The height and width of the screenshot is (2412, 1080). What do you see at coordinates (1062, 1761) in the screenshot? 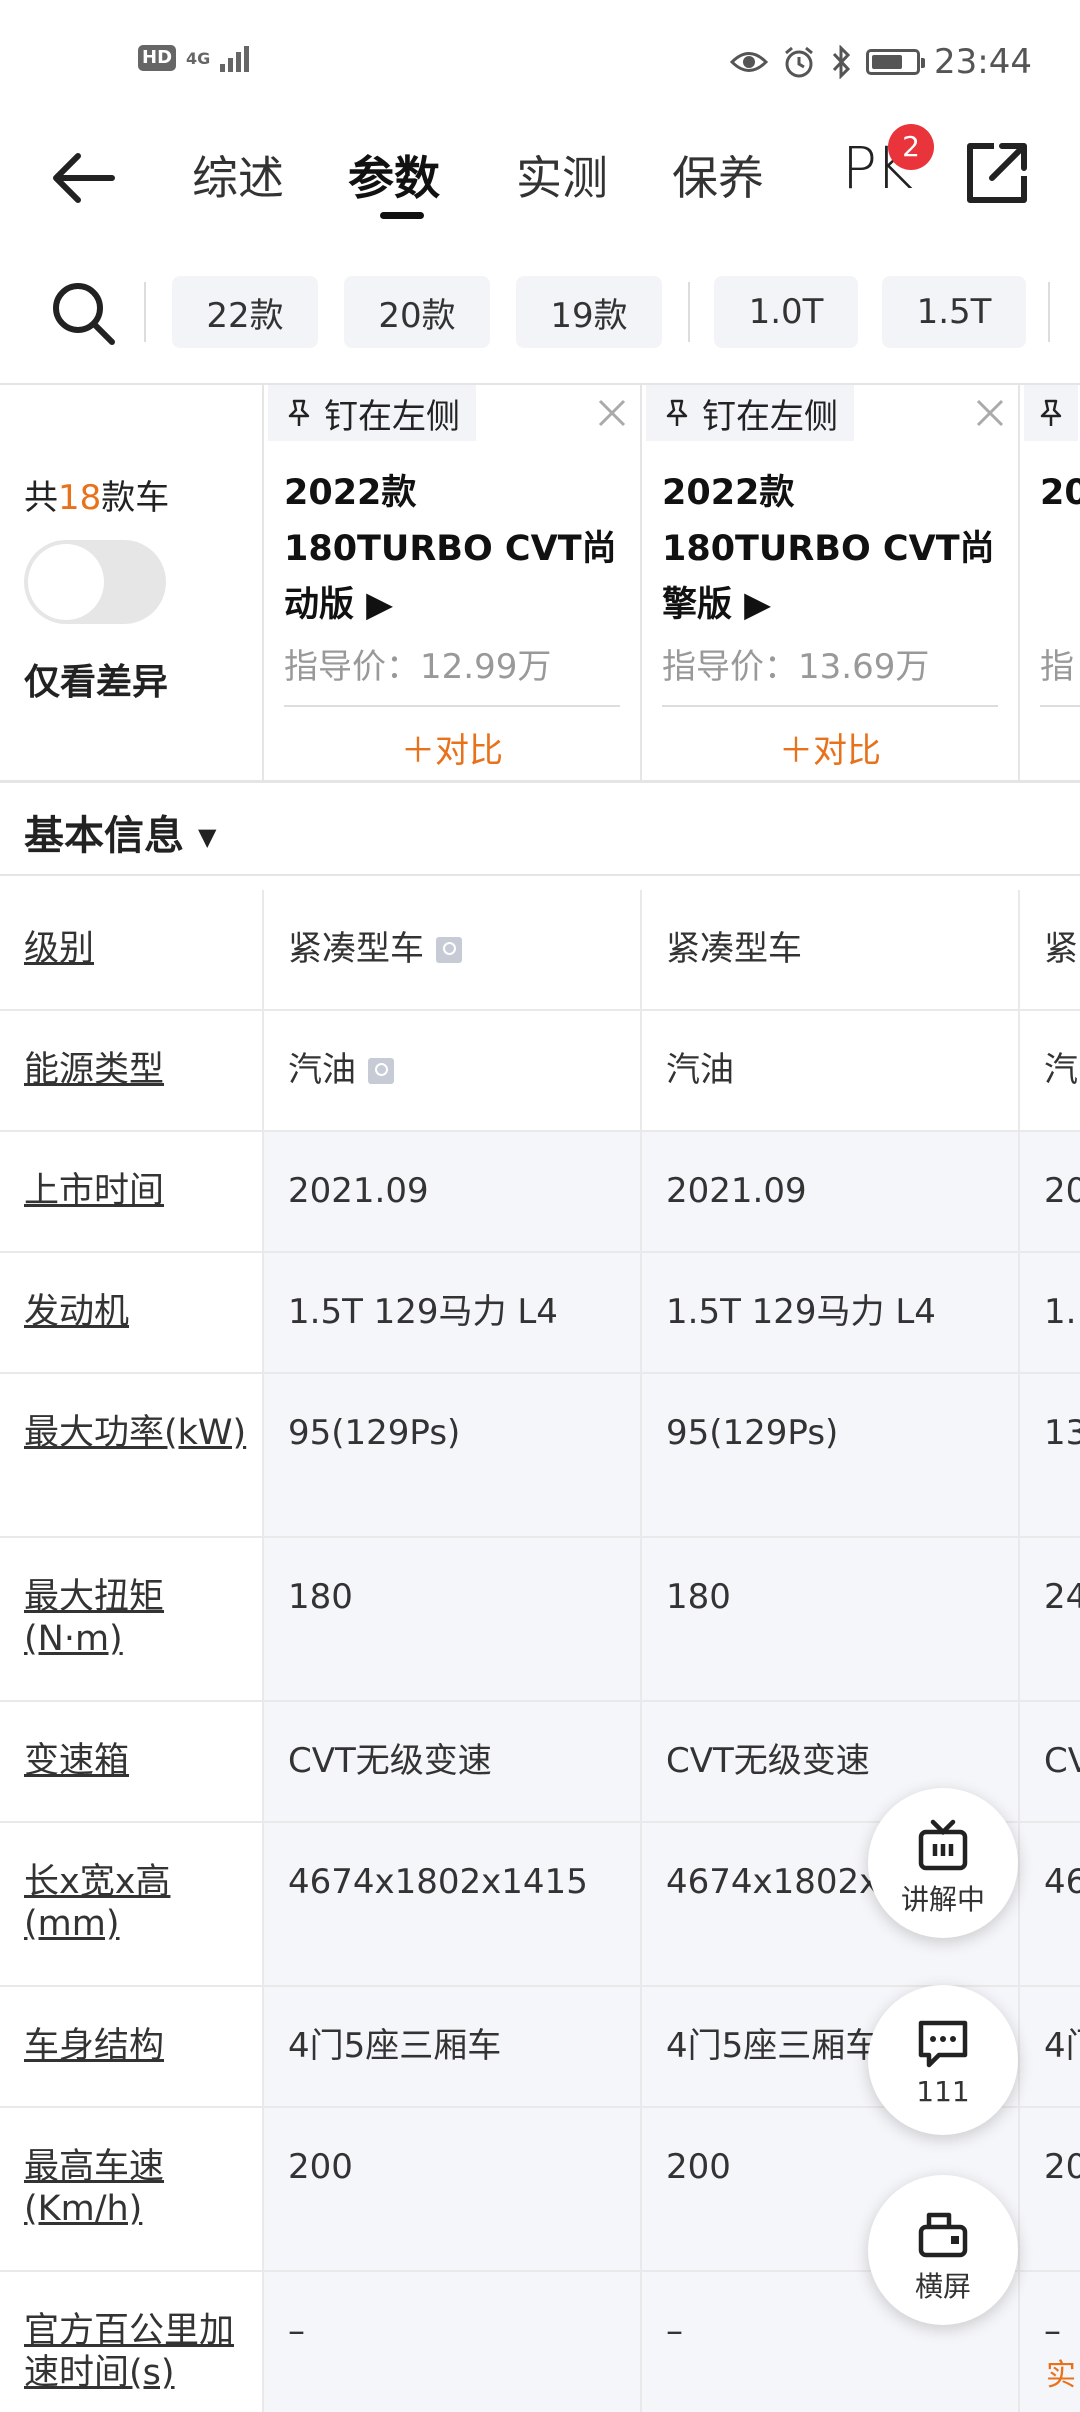
I see `spec-value: CV` at bounding box center [1062, 1761].